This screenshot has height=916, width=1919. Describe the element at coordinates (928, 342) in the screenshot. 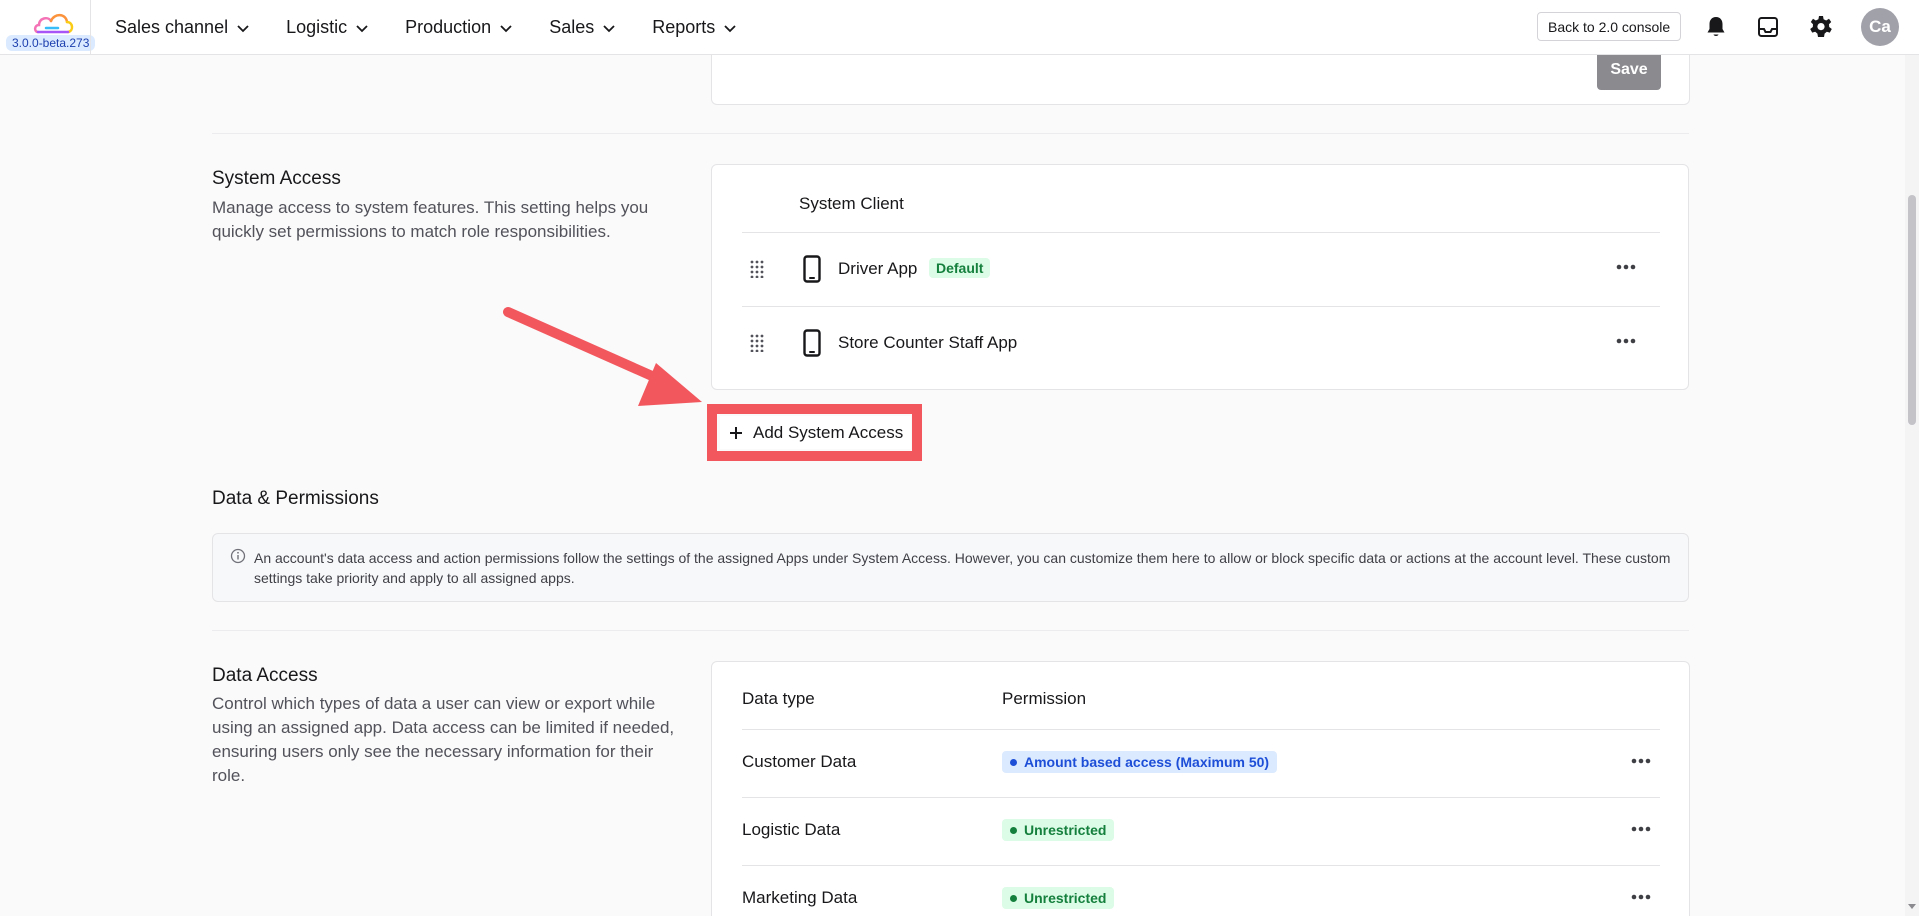

I see `system-app-name: Store Counter Staff App` at that location.